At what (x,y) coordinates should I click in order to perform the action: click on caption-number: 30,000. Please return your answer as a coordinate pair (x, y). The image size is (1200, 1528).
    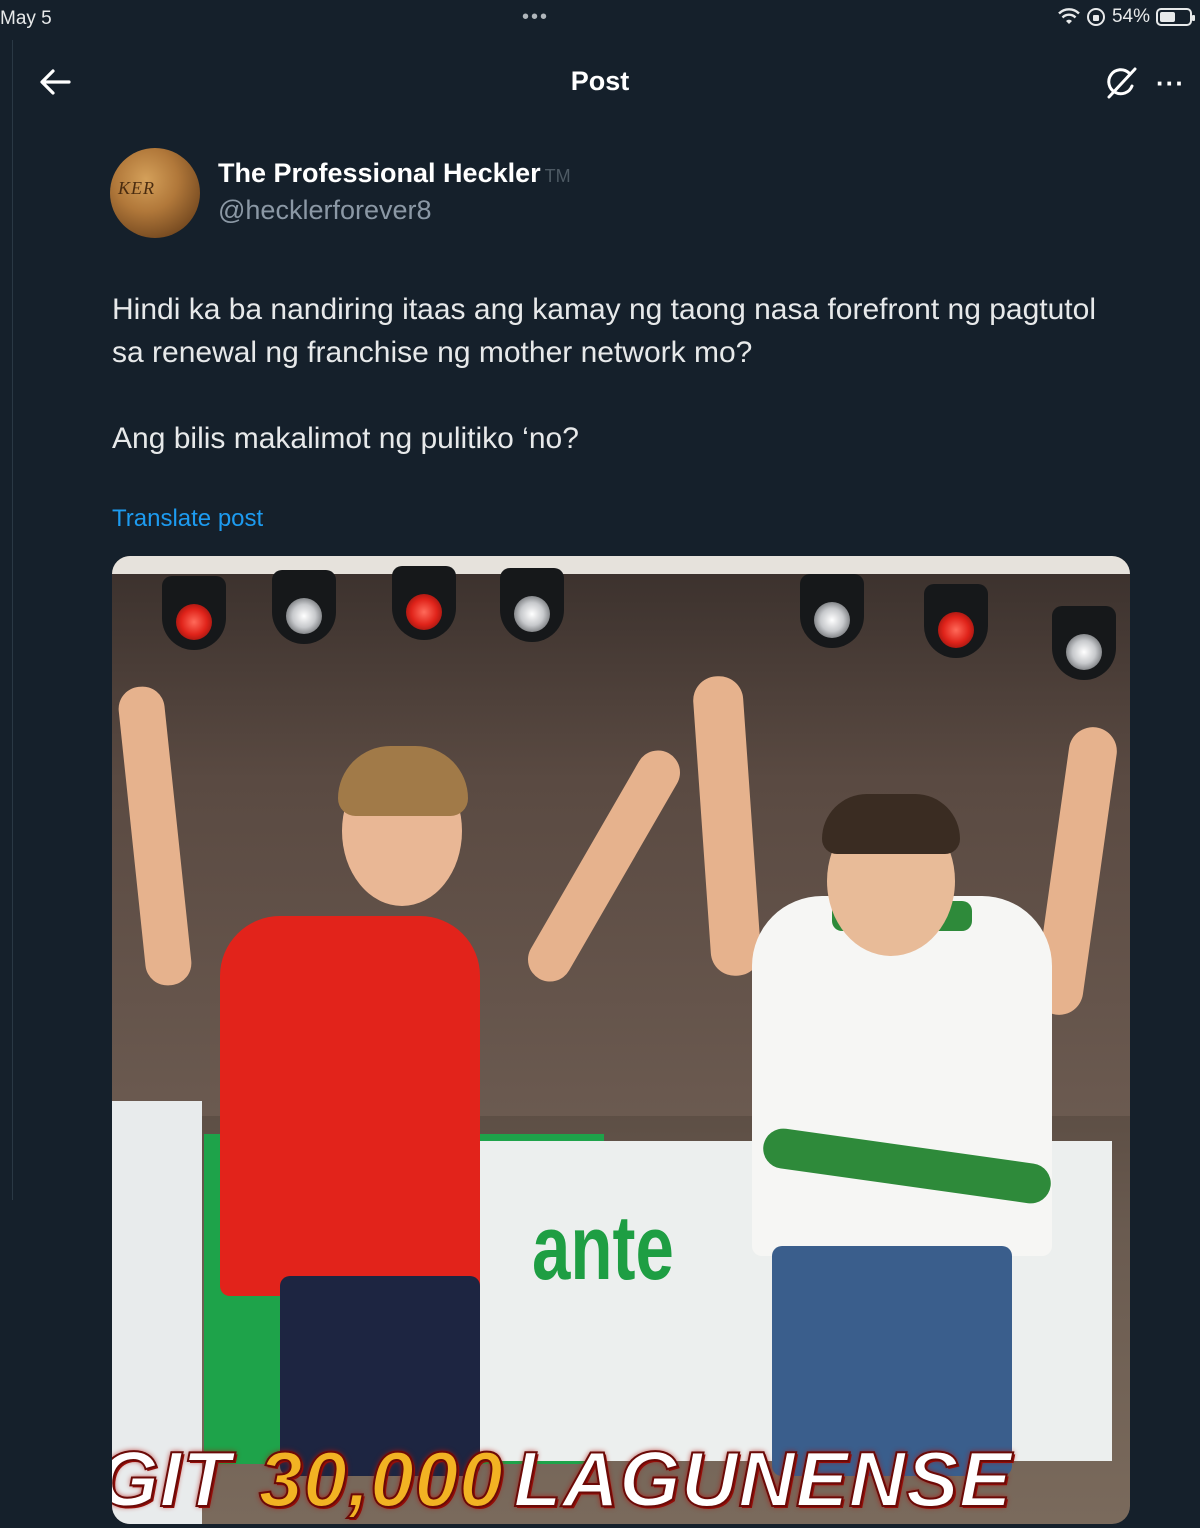
    Looking at the image, I should click on (381, 1479).